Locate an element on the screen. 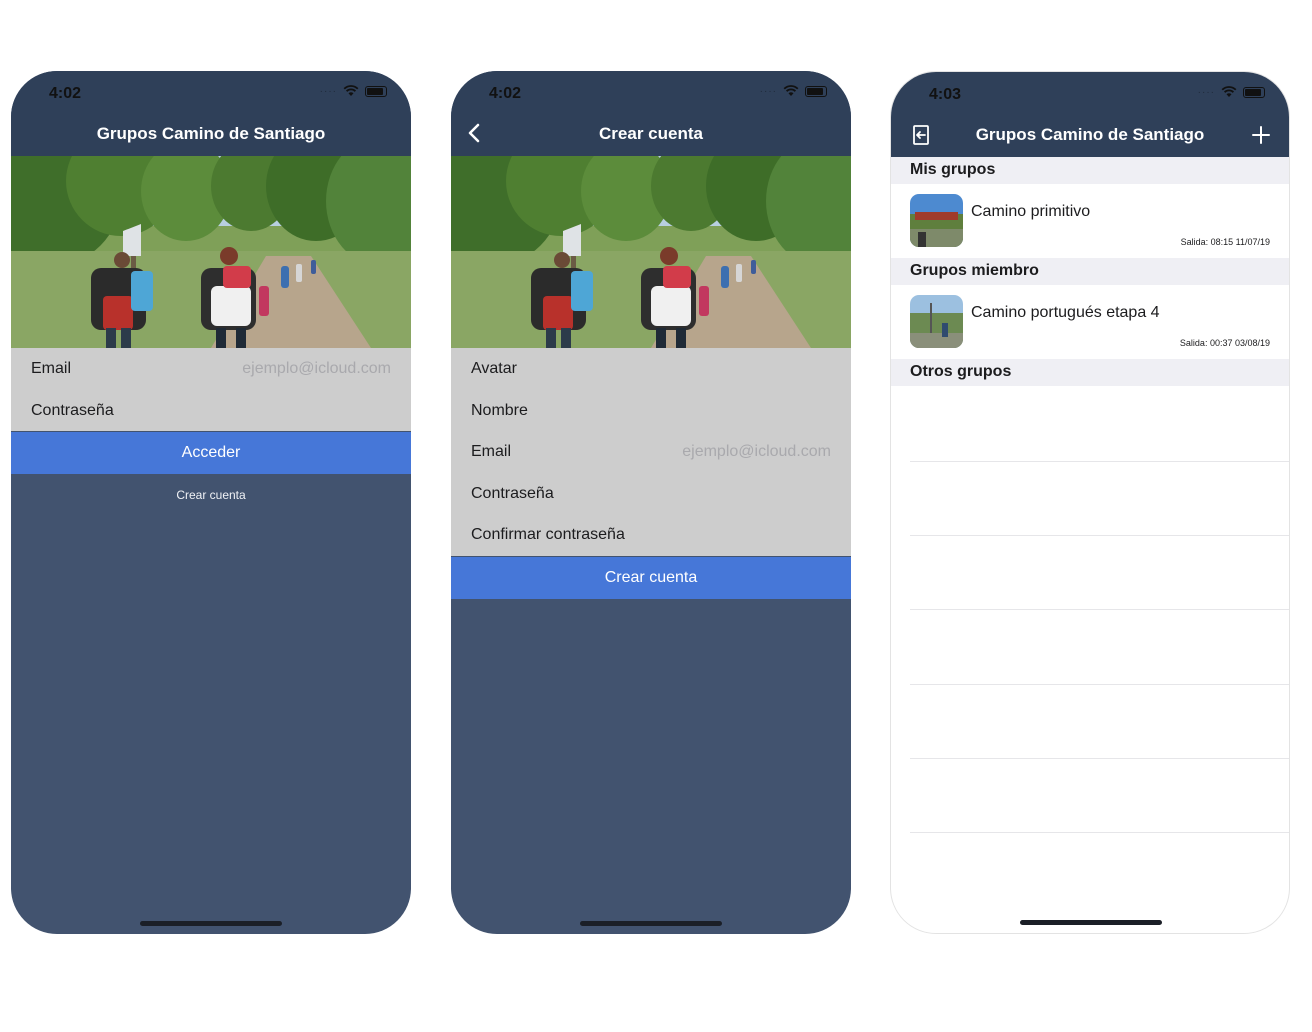  create-account-button: Crear cuenta is located at coordinates (651, 578).